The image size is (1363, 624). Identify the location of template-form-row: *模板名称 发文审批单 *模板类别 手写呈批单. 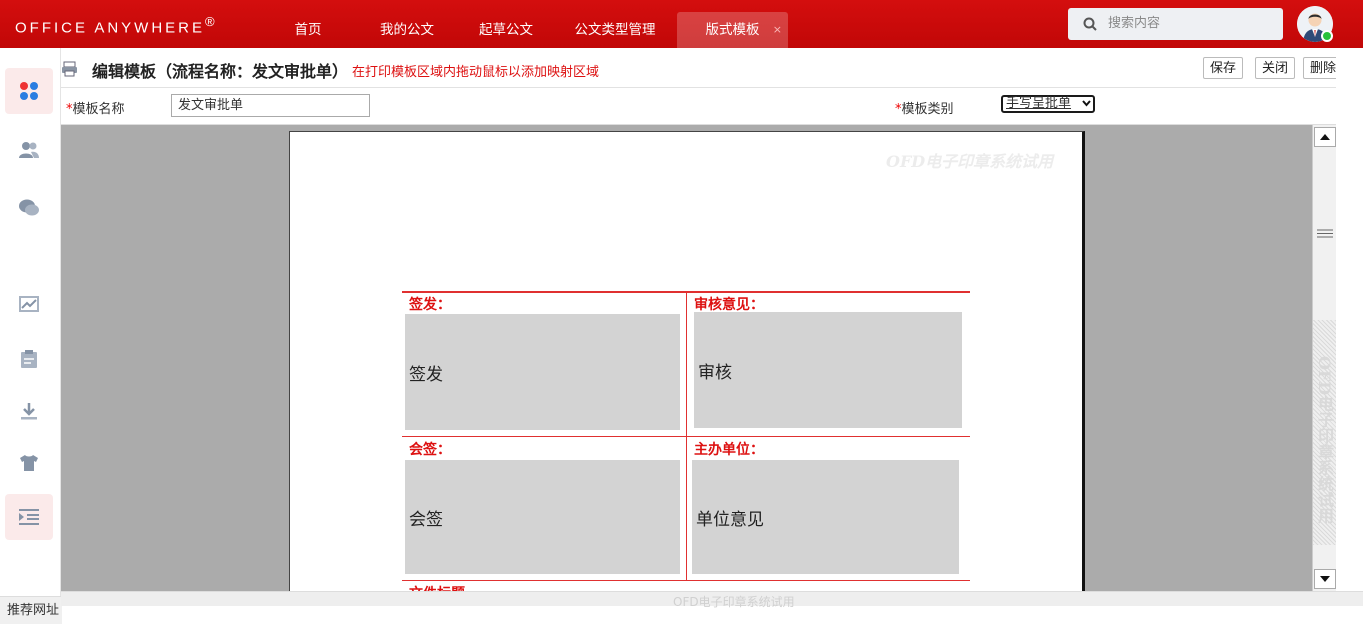
(712, 106).